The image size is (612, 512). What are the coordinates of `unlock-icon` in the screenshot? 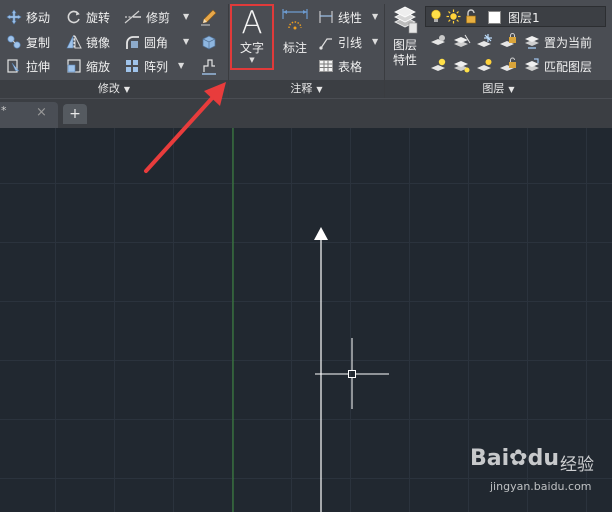 It's located at (471, 16).